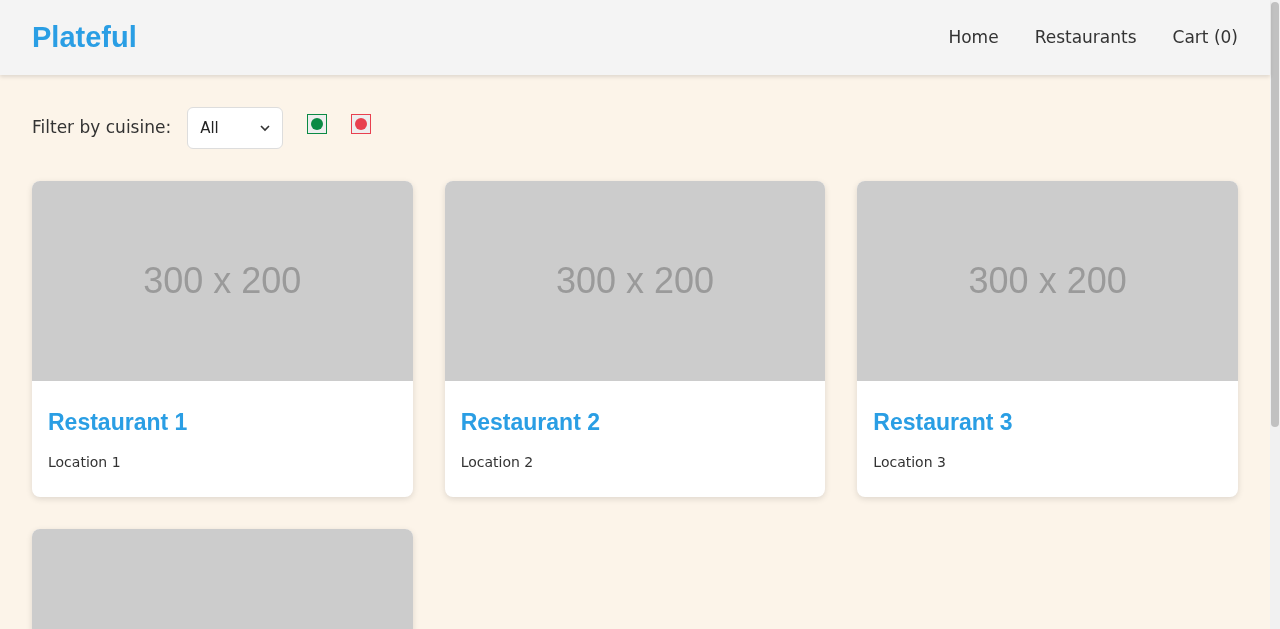  What do you see at coordinates (910, 462) in the screenshot?
I see `restaurant-location: Location 3` at bounding box center [910, 462].